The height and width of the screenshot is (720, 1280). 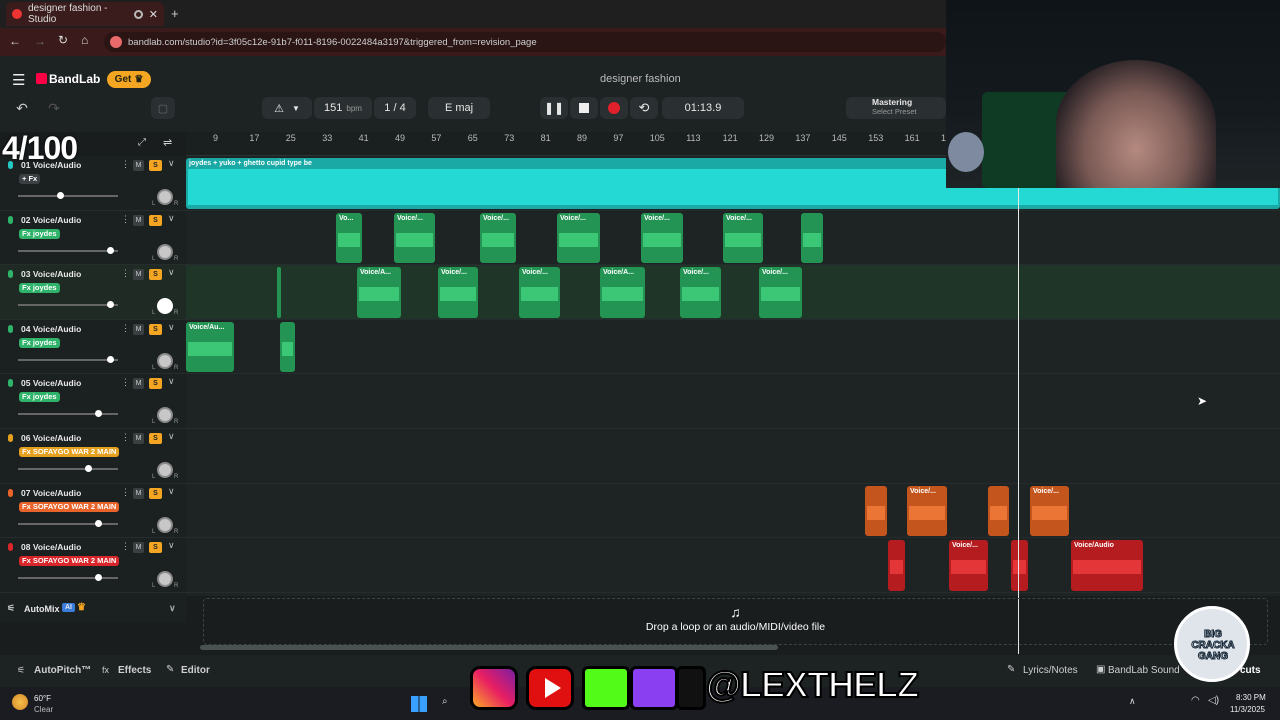 I want to click on shortcuts-button: cuts, so click(x=1250, y=670).